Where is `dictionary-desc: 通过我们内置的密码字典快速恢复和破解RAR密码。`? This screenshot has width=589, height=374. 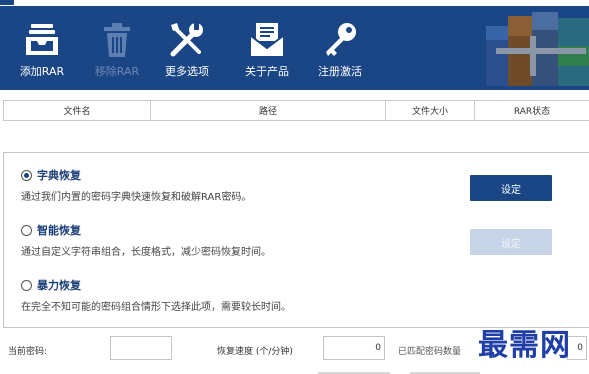 dictionary-desc: 通过我们内置的密码字典快速恢复和破解RAR密码。 is located at coordinates (136, 197).